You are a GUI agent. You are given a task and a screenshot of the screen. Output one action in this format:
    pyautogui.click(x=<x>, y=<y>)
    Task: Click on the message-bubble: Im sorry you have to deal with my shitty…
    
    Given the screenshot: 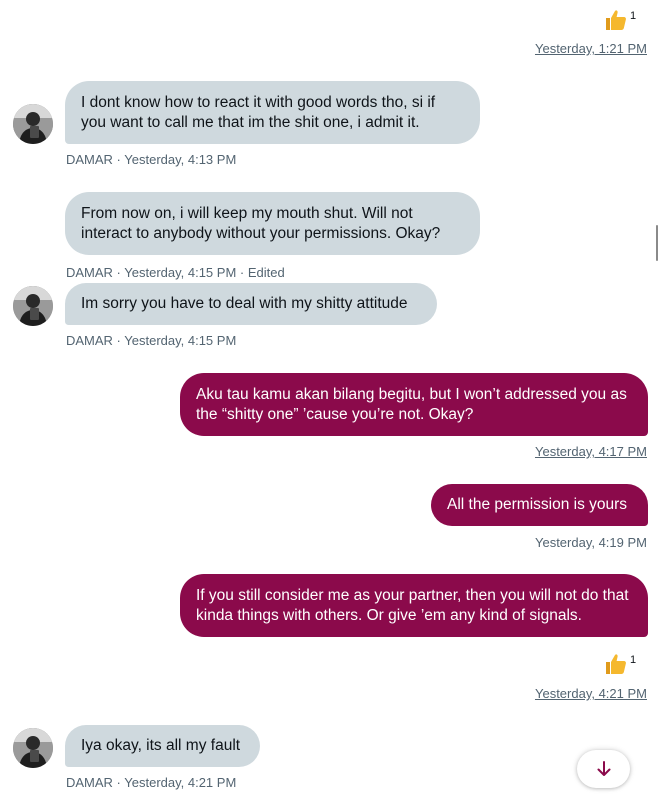 What is the action you would take?
    pyautogui.click(x=251, y=304)
    